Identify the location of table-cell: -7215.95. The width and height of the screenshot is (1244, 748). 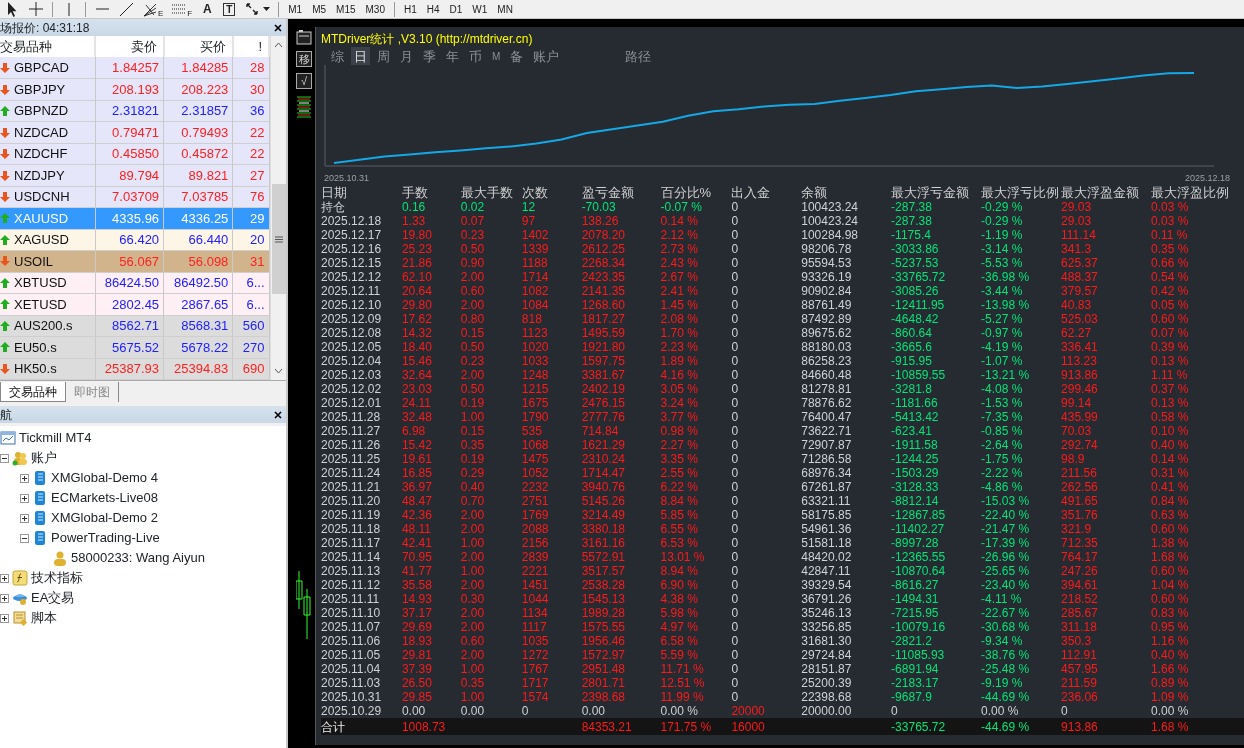
(915, 613).